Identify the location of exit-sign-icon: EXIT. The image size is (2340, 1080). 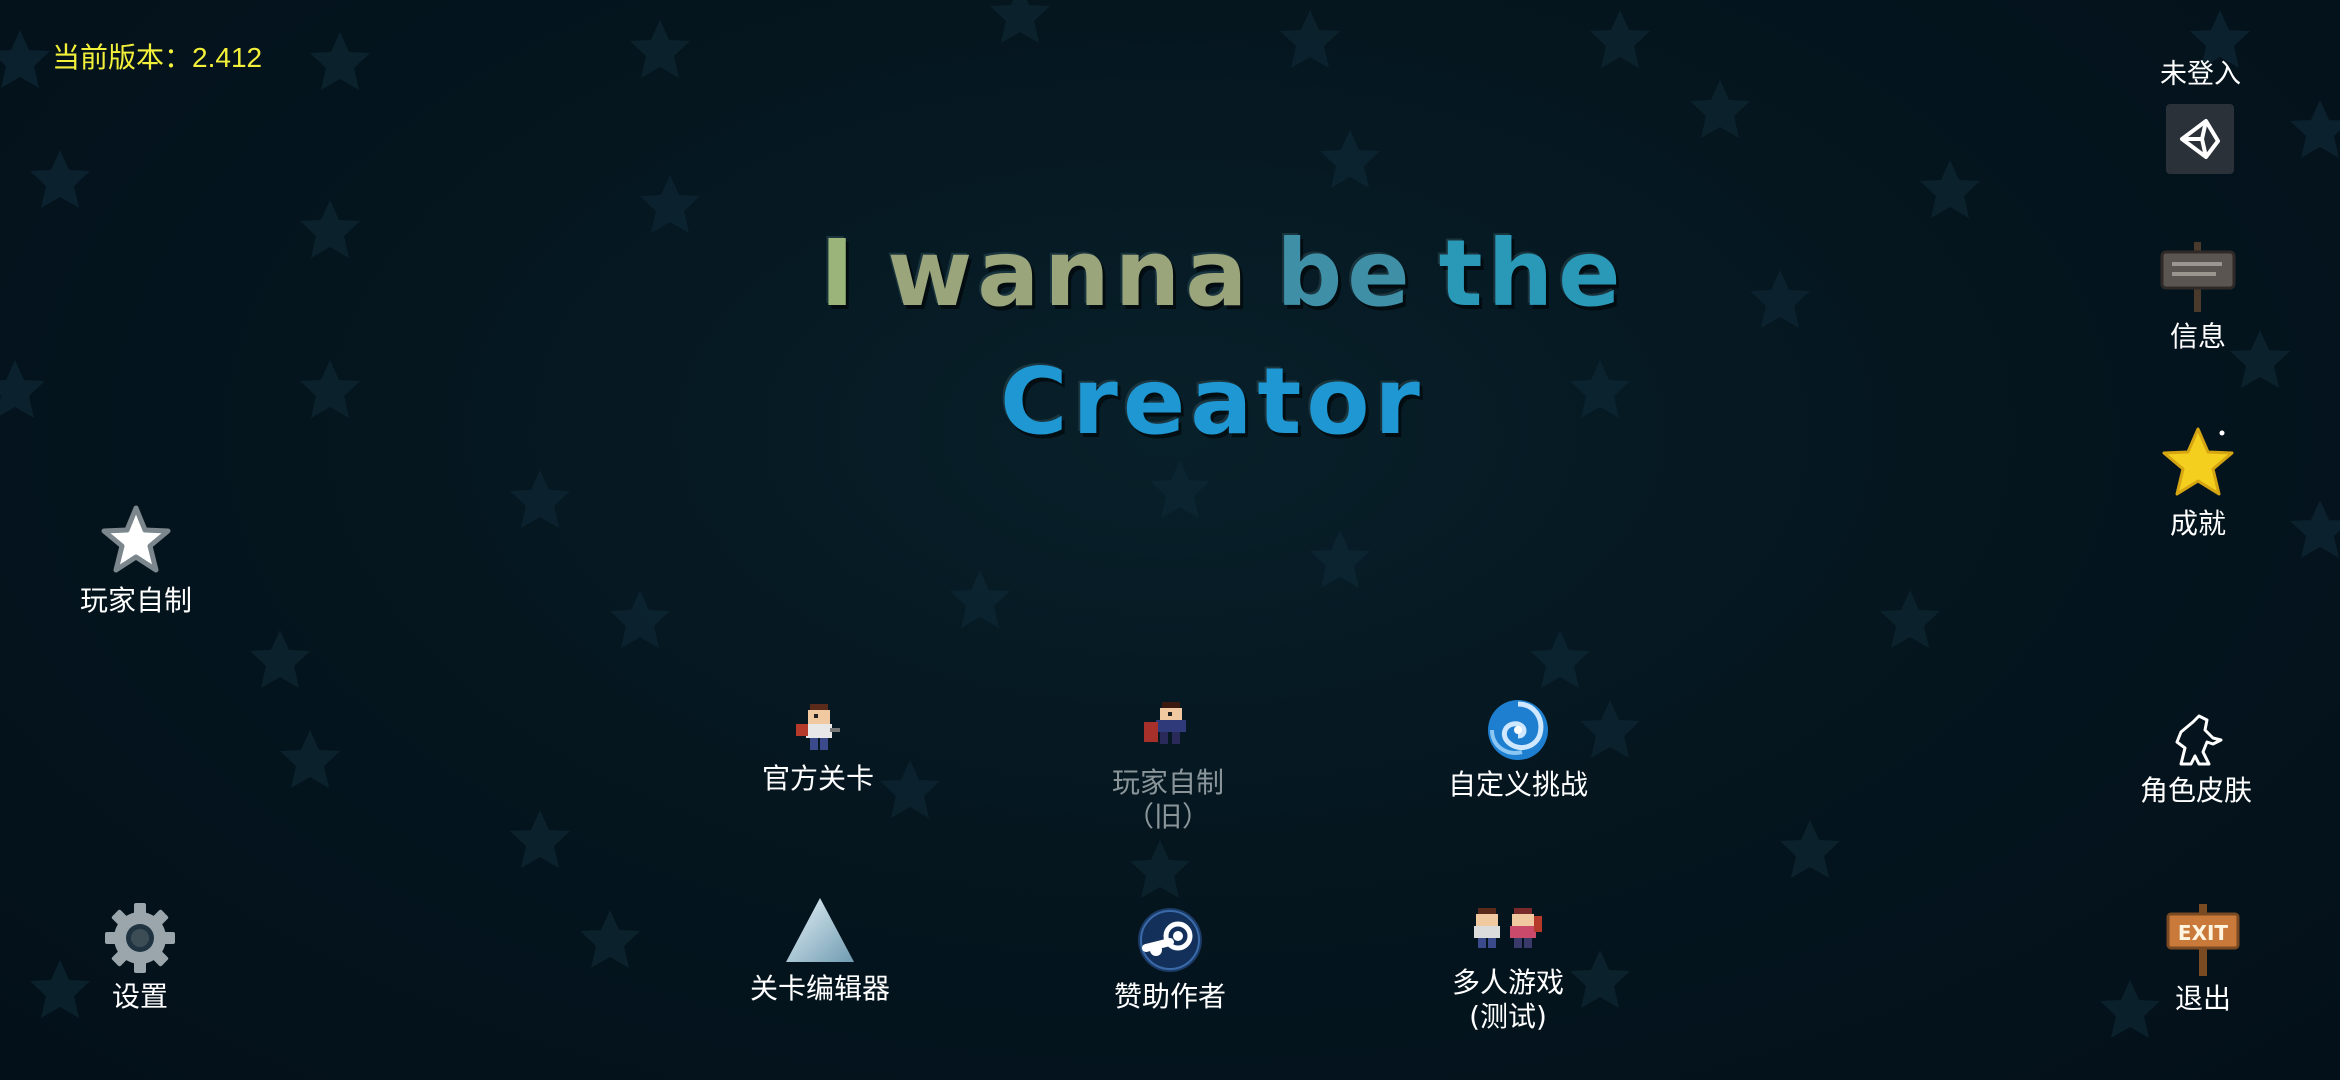
(2203, 940).